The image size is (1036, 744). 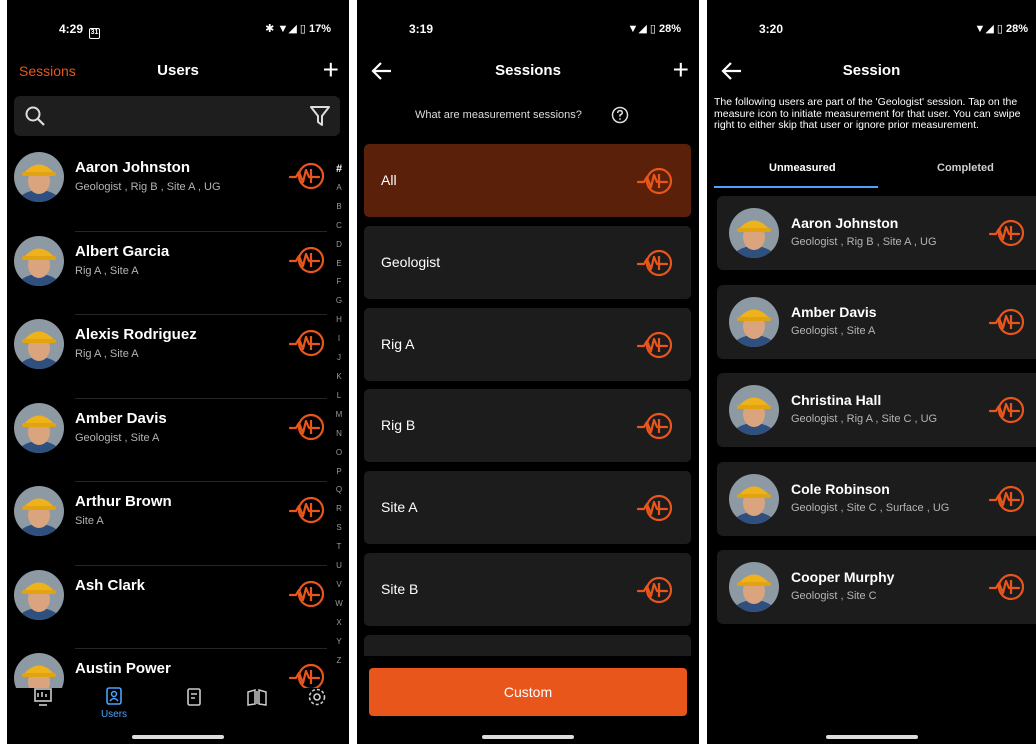 I want to click on member-name: Cole Robinson, so click(x=840, y=488).